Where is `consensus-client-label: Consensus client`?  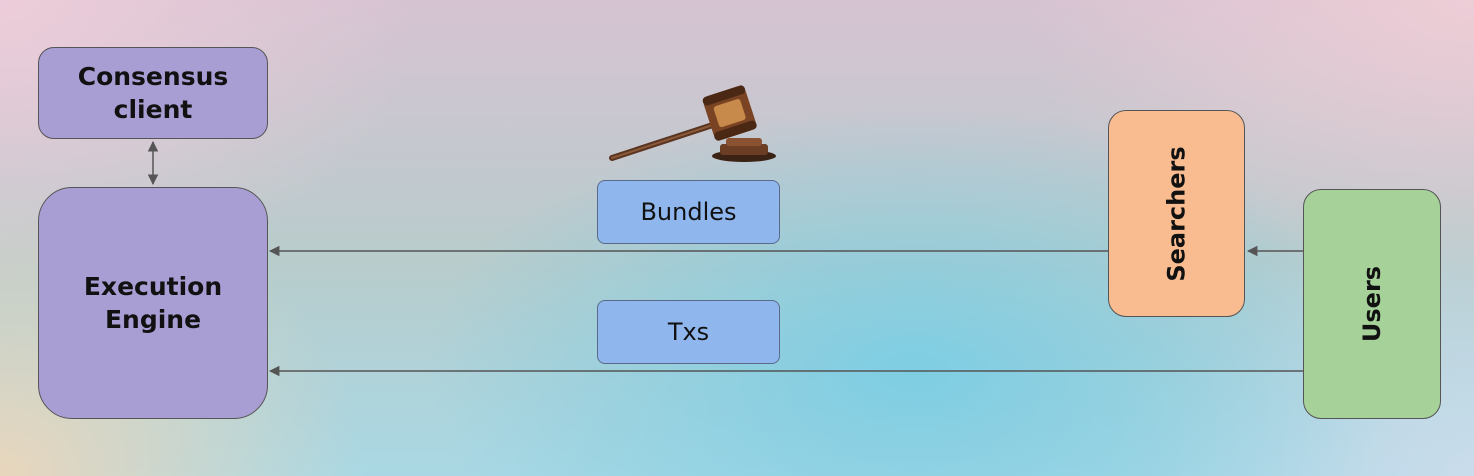 consensus-client-label: Consensus client is located at coordinates (153, 93).